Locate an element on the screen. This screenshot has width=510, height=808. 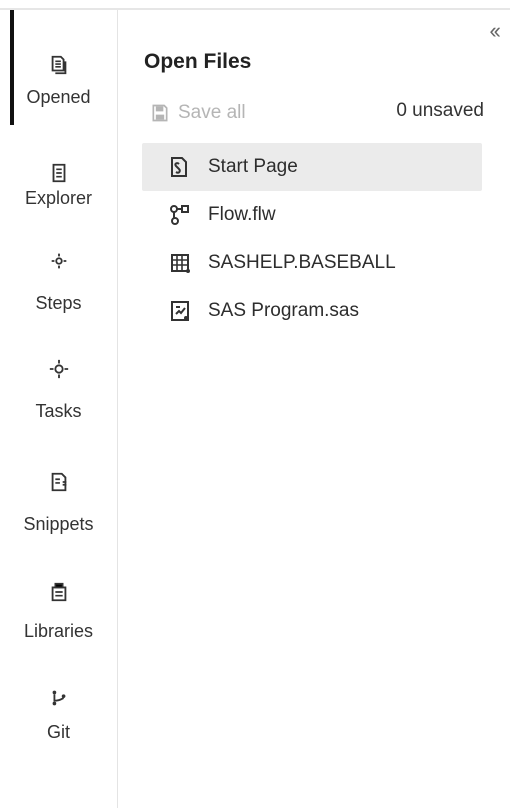
table-icon is located at coordinates (180, 263).